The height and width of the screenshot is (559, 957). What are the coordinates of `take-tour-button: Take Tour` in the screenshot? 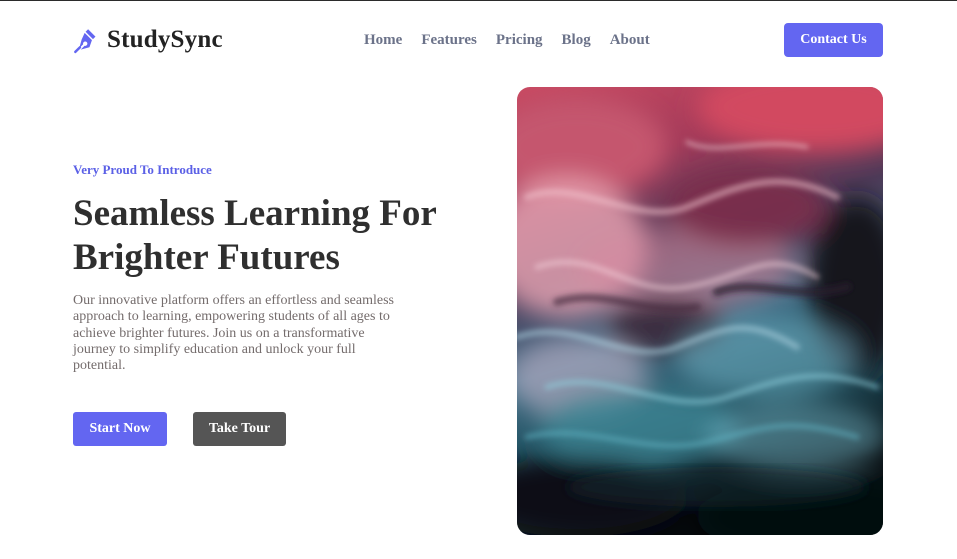 It's located at (239, 429).